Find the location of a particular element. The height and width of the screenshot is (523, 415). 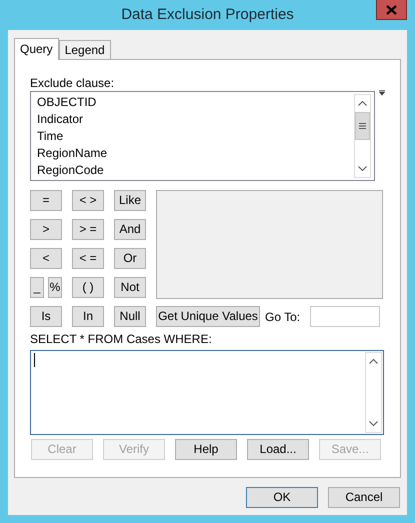

action-button: Help is located at coordinates (206, 449).